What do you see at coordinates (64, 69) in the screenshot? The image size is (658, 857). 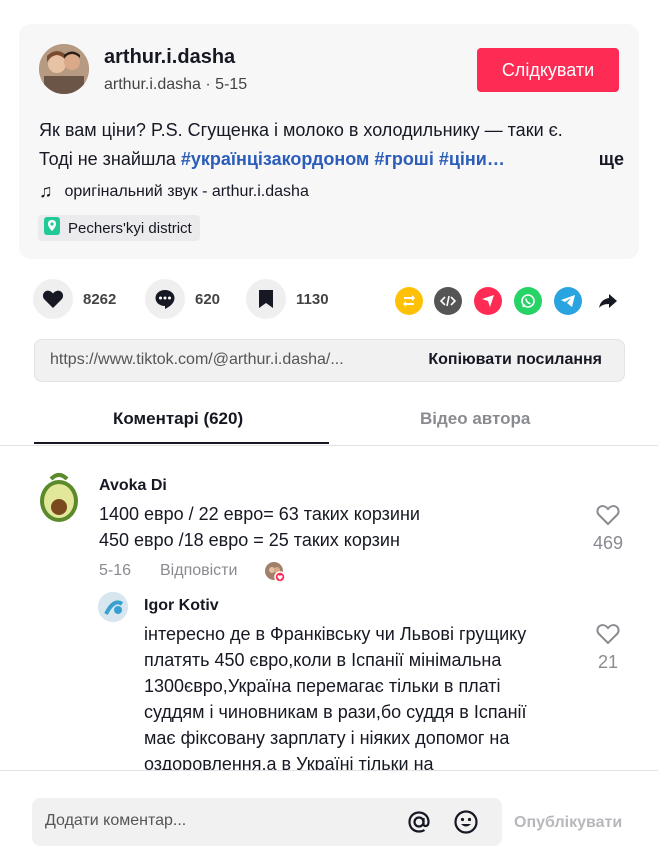 I see `author-avatar` at bounding box center [64, 69].